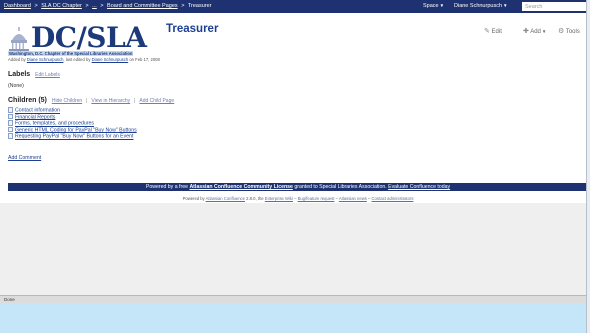 This screenshot has width=590, height=333. What do you see at coordinates (17, 6) in the screenshot?
I see `breadcrumb-dashboard: Dashboard` at bounding box center [17, 6].